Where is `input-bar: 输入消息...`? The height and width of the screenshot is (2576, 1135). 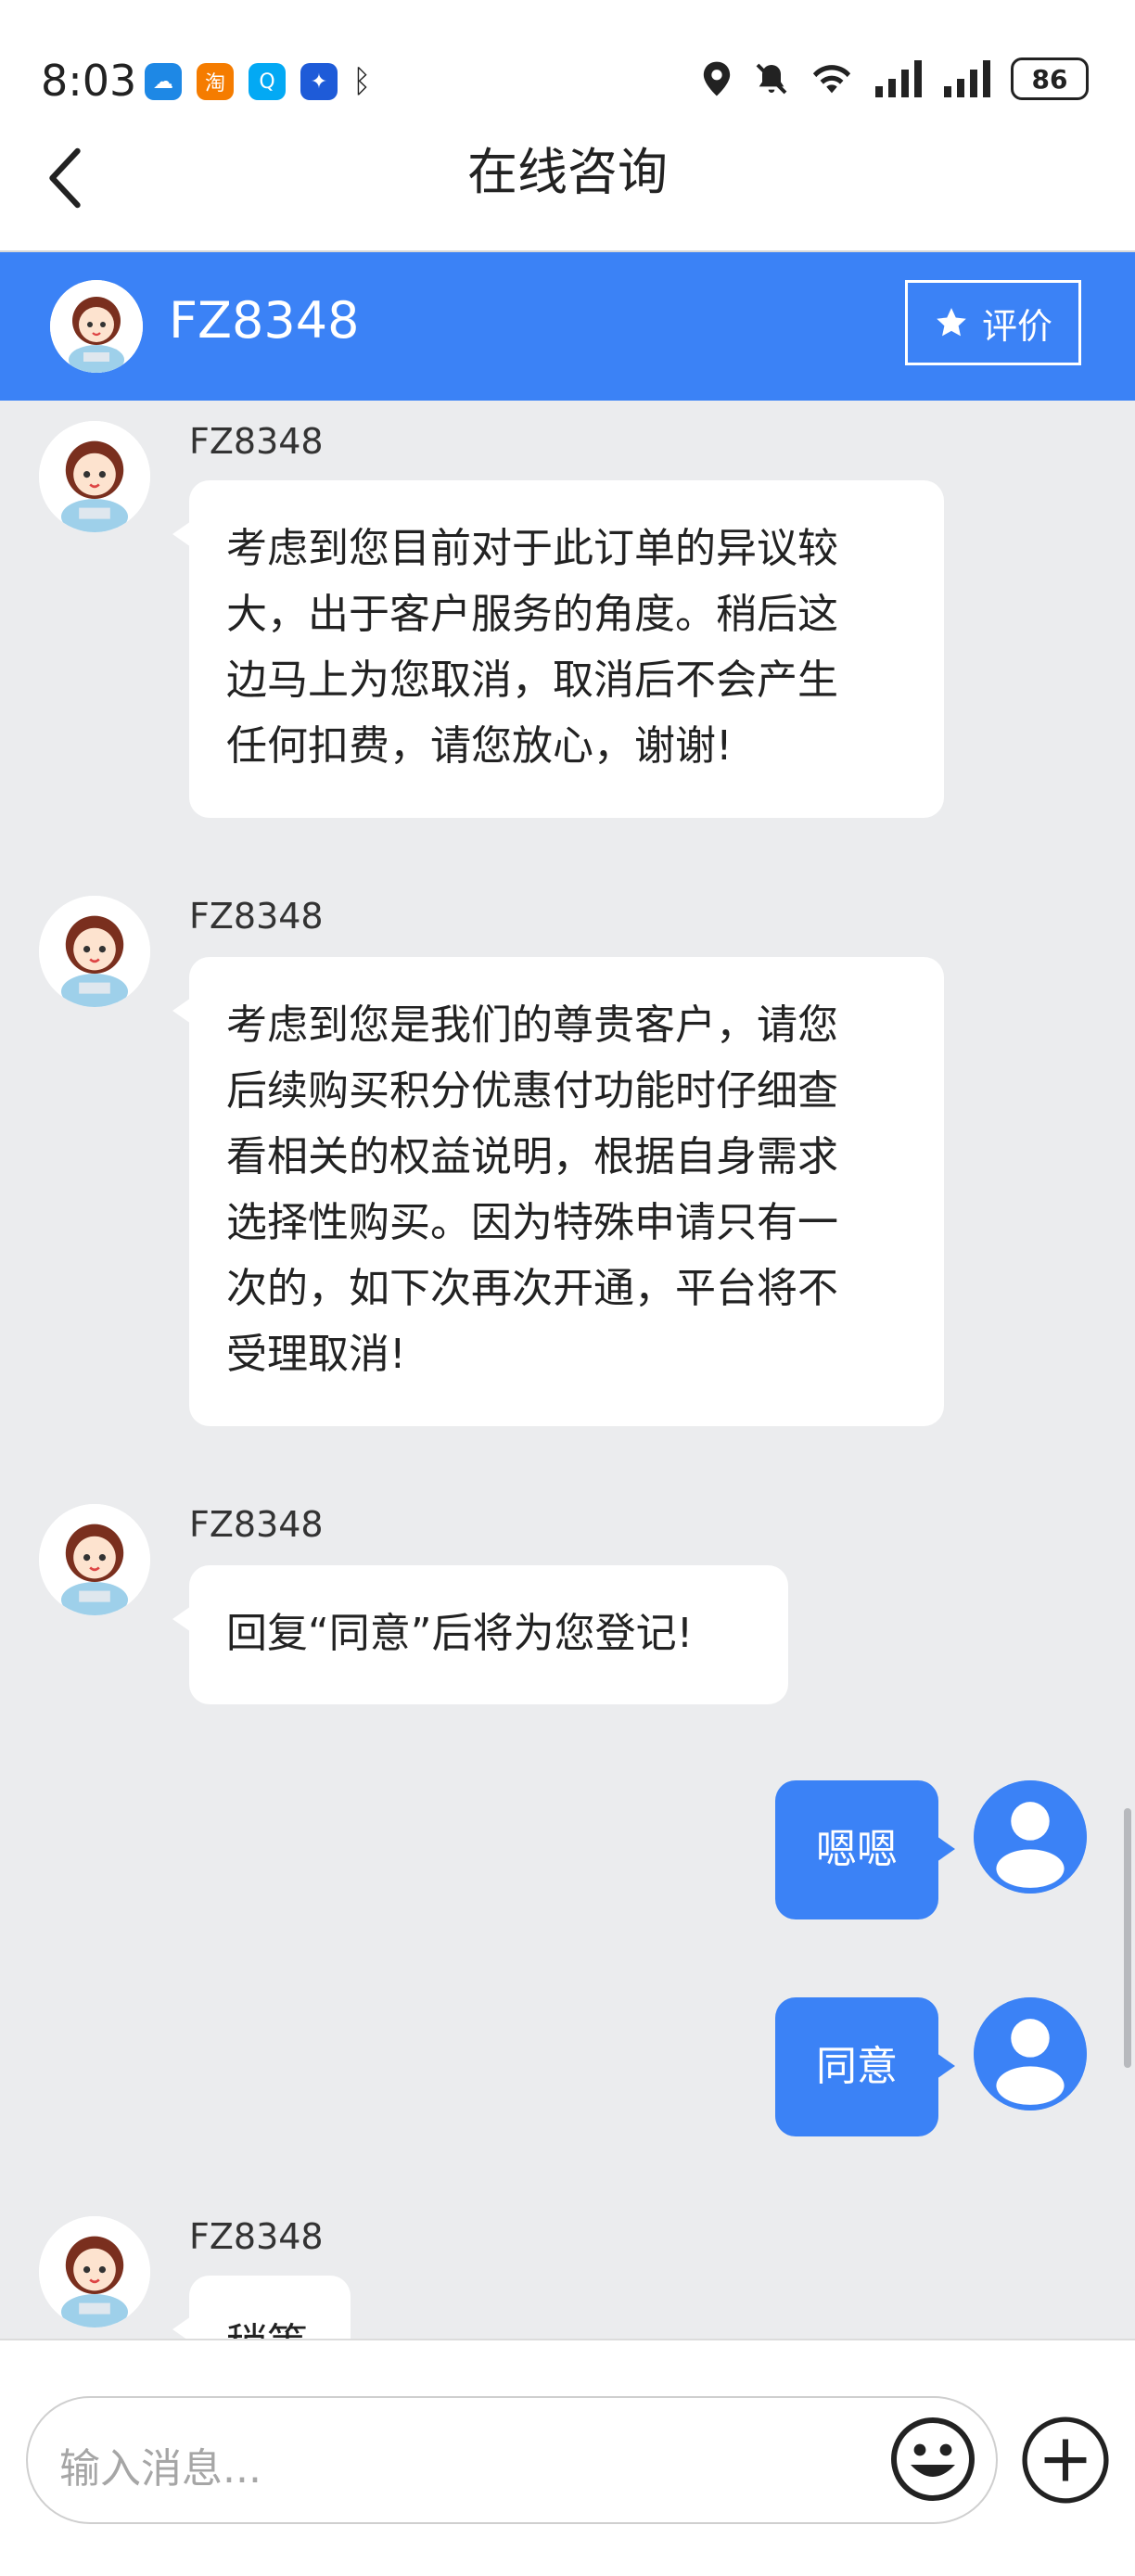 input-bar: 输入消息... is located at coordinates (567, 2458).